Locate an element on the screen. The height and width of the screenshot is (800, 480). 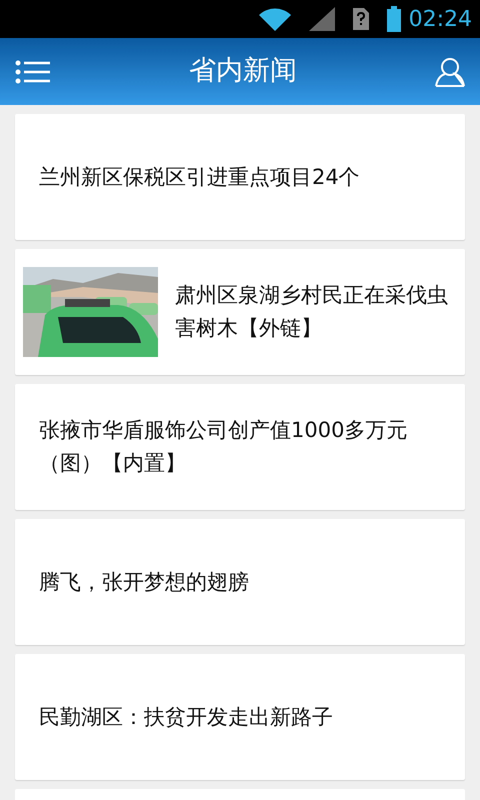
news-card: 民勤湖区：扶贫开发走出新路子 is located at coordinates (240, 717).